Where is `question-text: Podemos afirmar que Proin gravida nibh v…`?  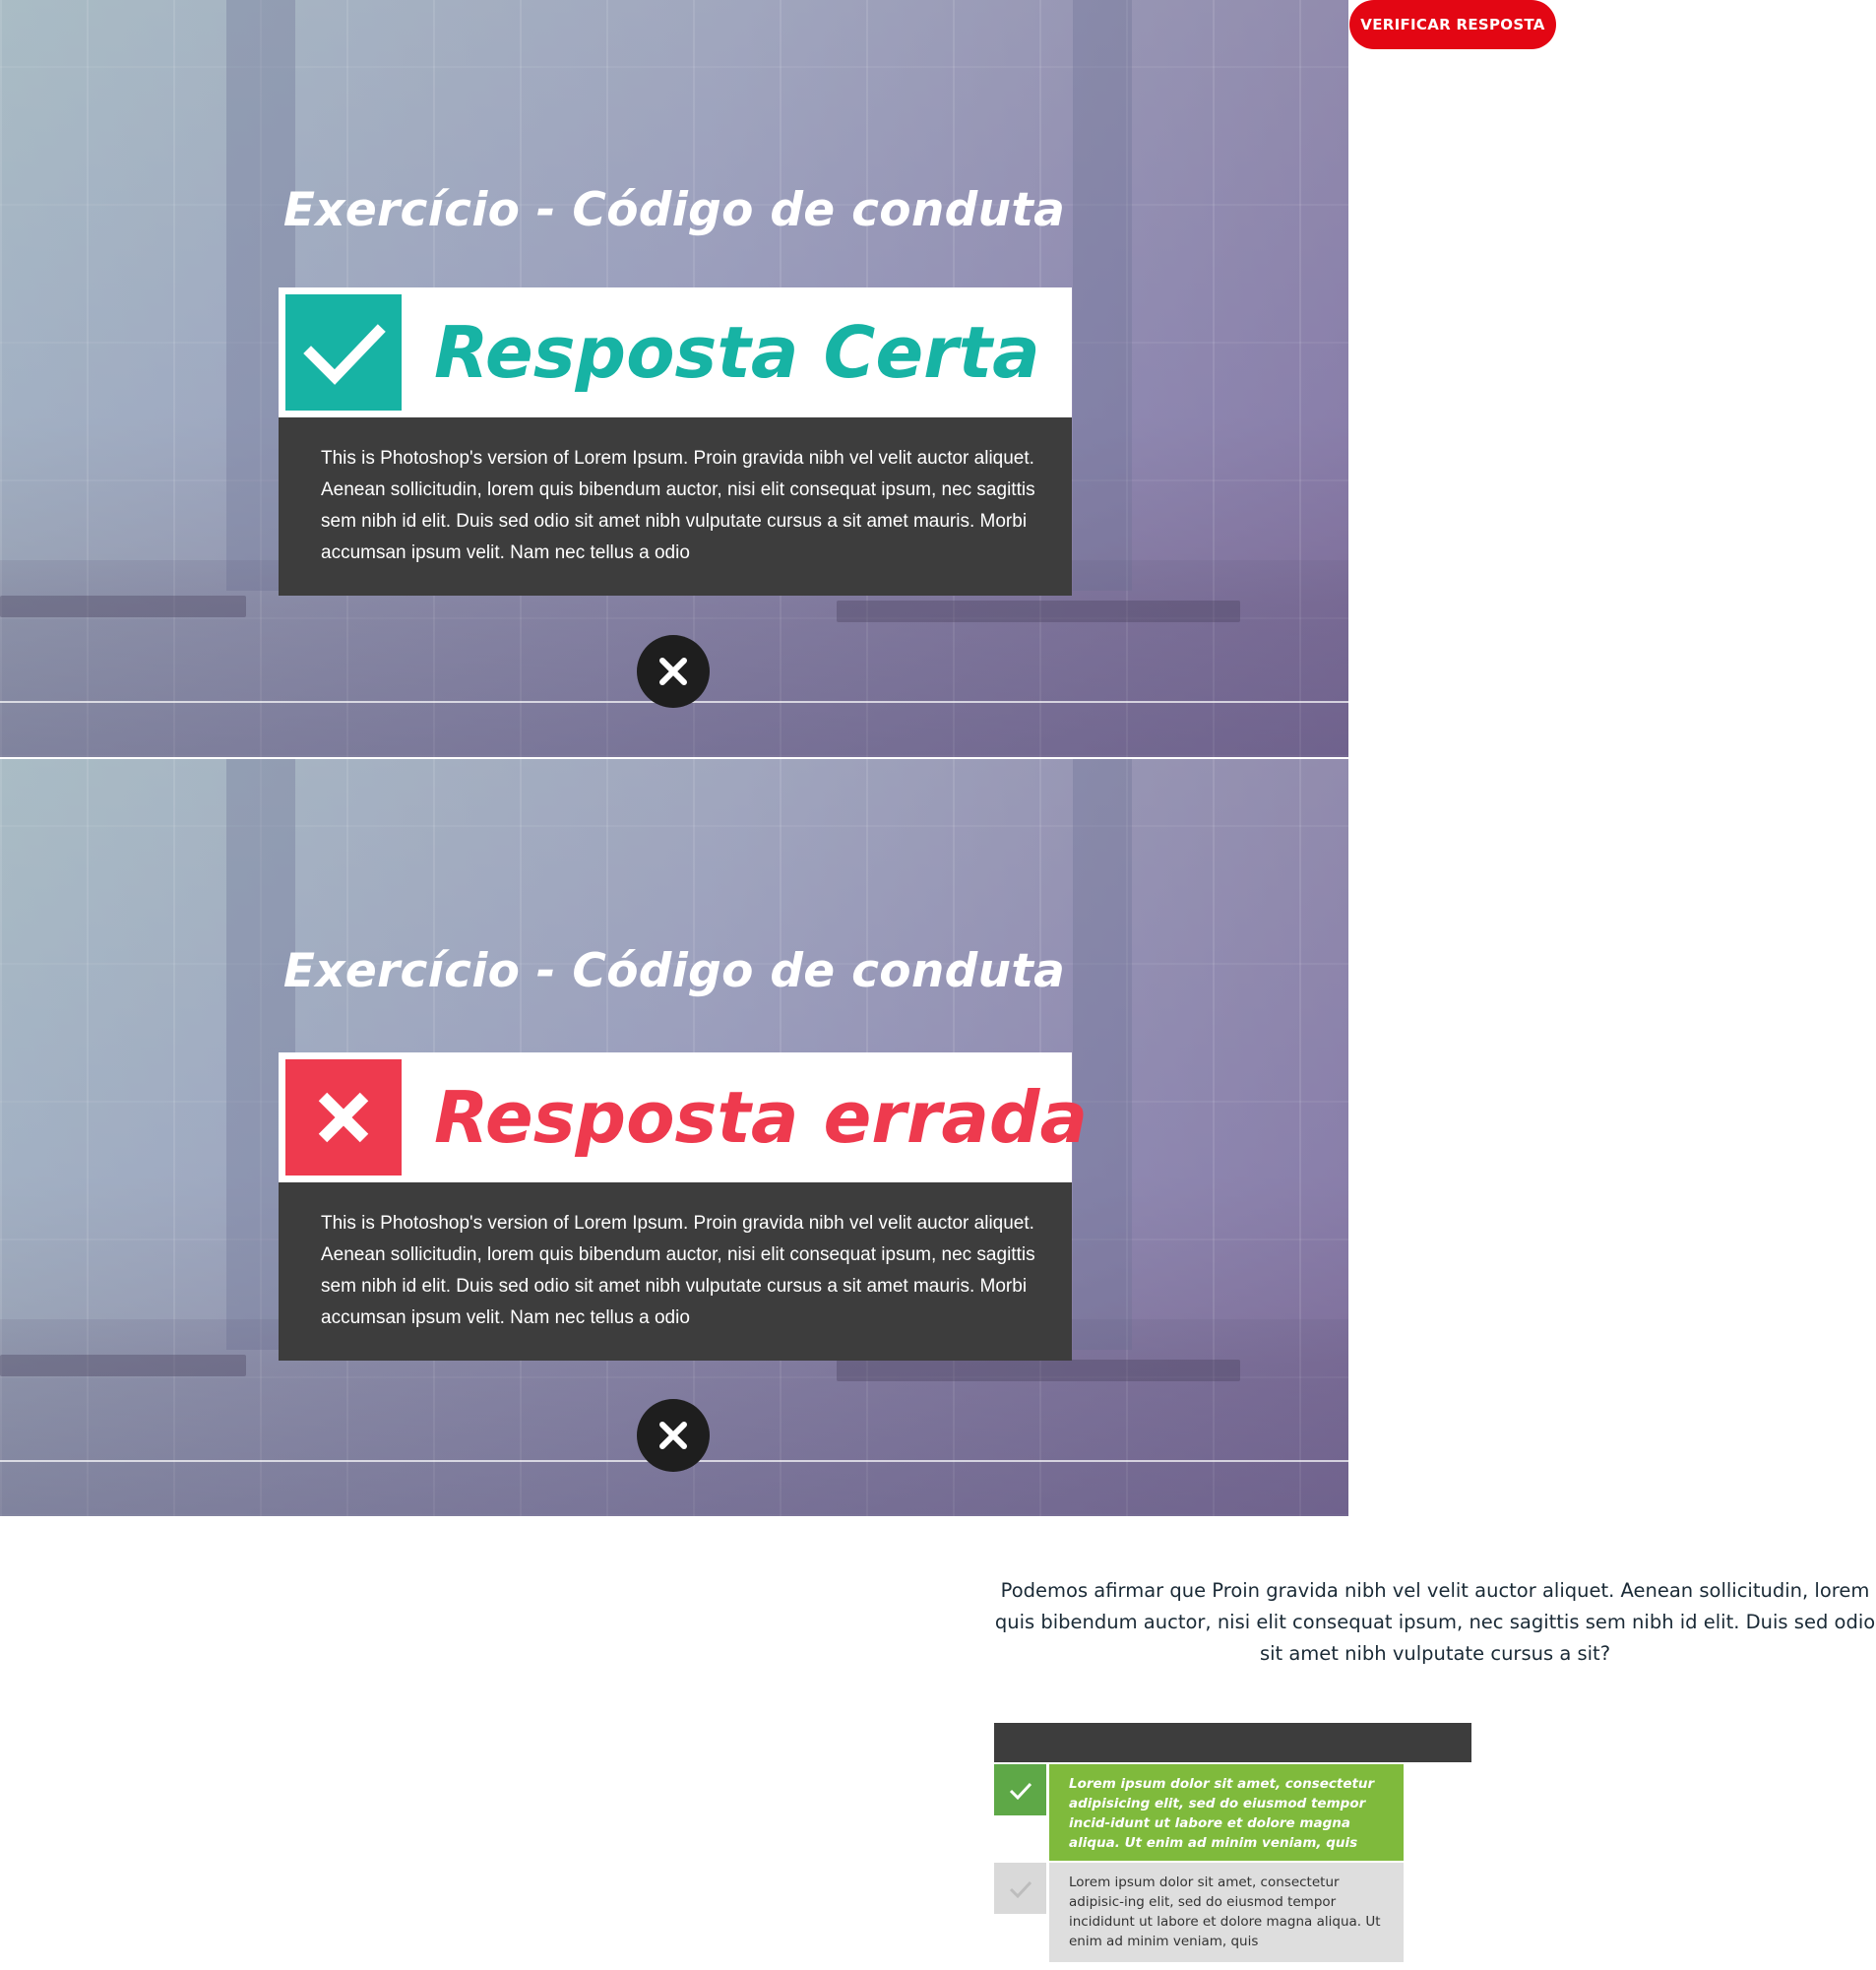 question-text: Podemos afirmar que Proin gravida nibh v… is located at coordinates (1435, 1622).